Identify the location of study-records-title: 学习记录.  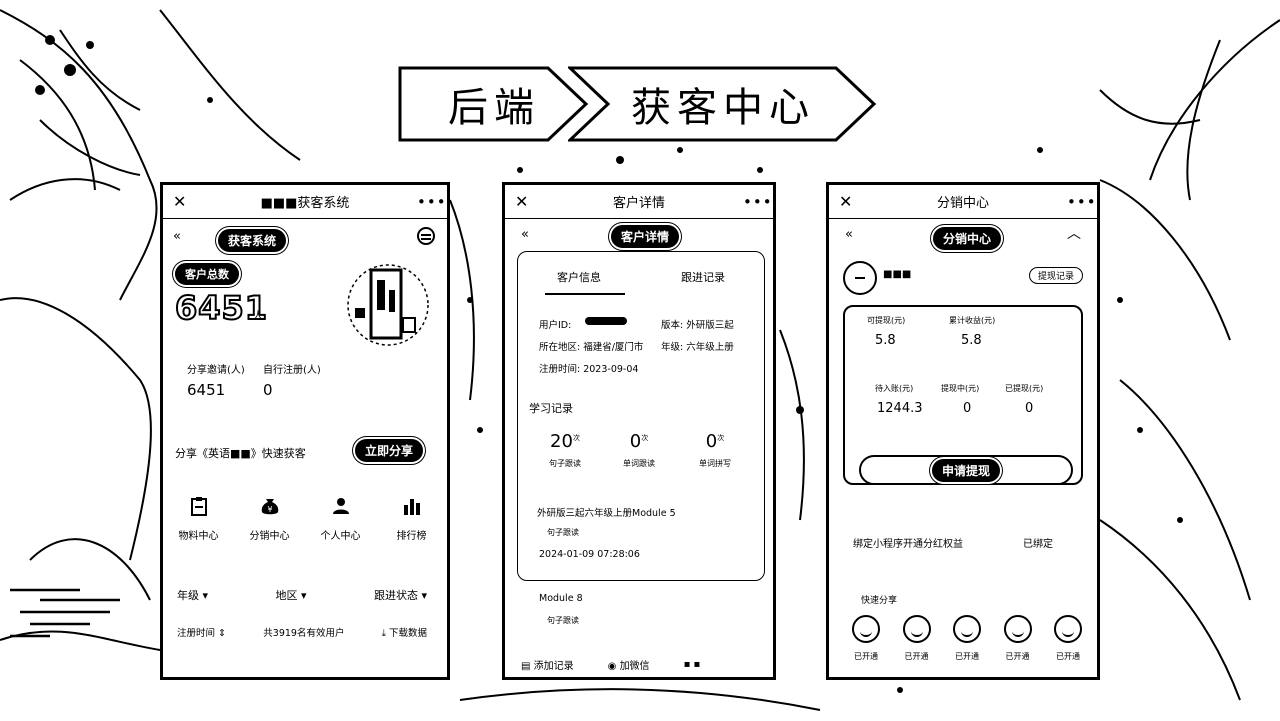
(551, 408).